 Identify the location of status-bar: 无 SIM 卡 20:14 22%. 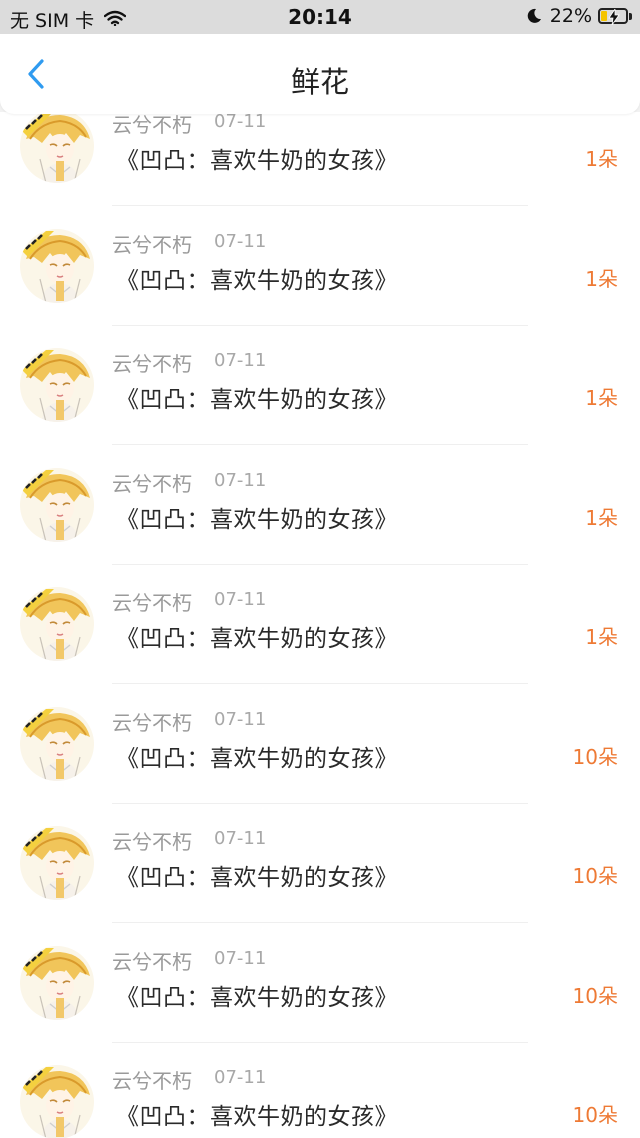
(320, 17).